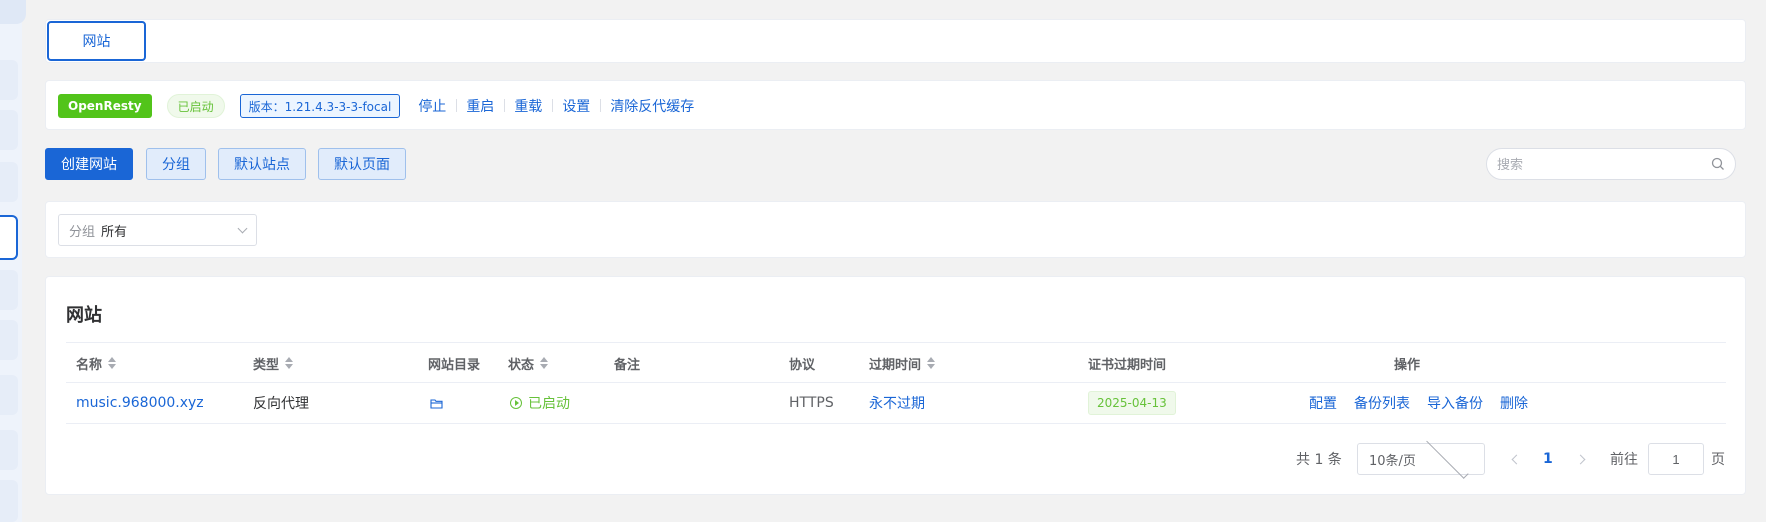 The height and width of the screenshot is (522, 1766). I want to click on pagination-total: 共 1 条, so click(1319, 460).